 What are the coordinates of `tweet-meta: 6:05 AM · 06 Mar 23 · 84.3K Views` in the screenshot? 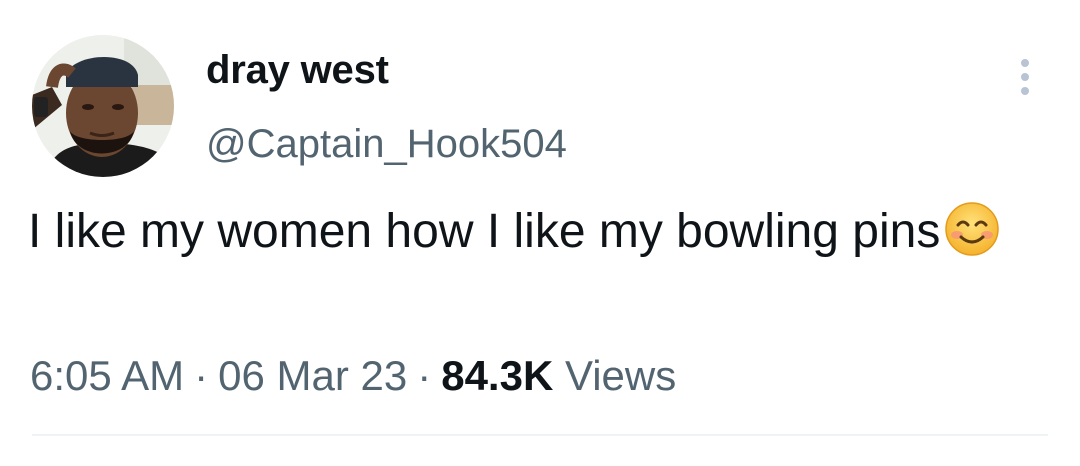 It's located at (353, 376).